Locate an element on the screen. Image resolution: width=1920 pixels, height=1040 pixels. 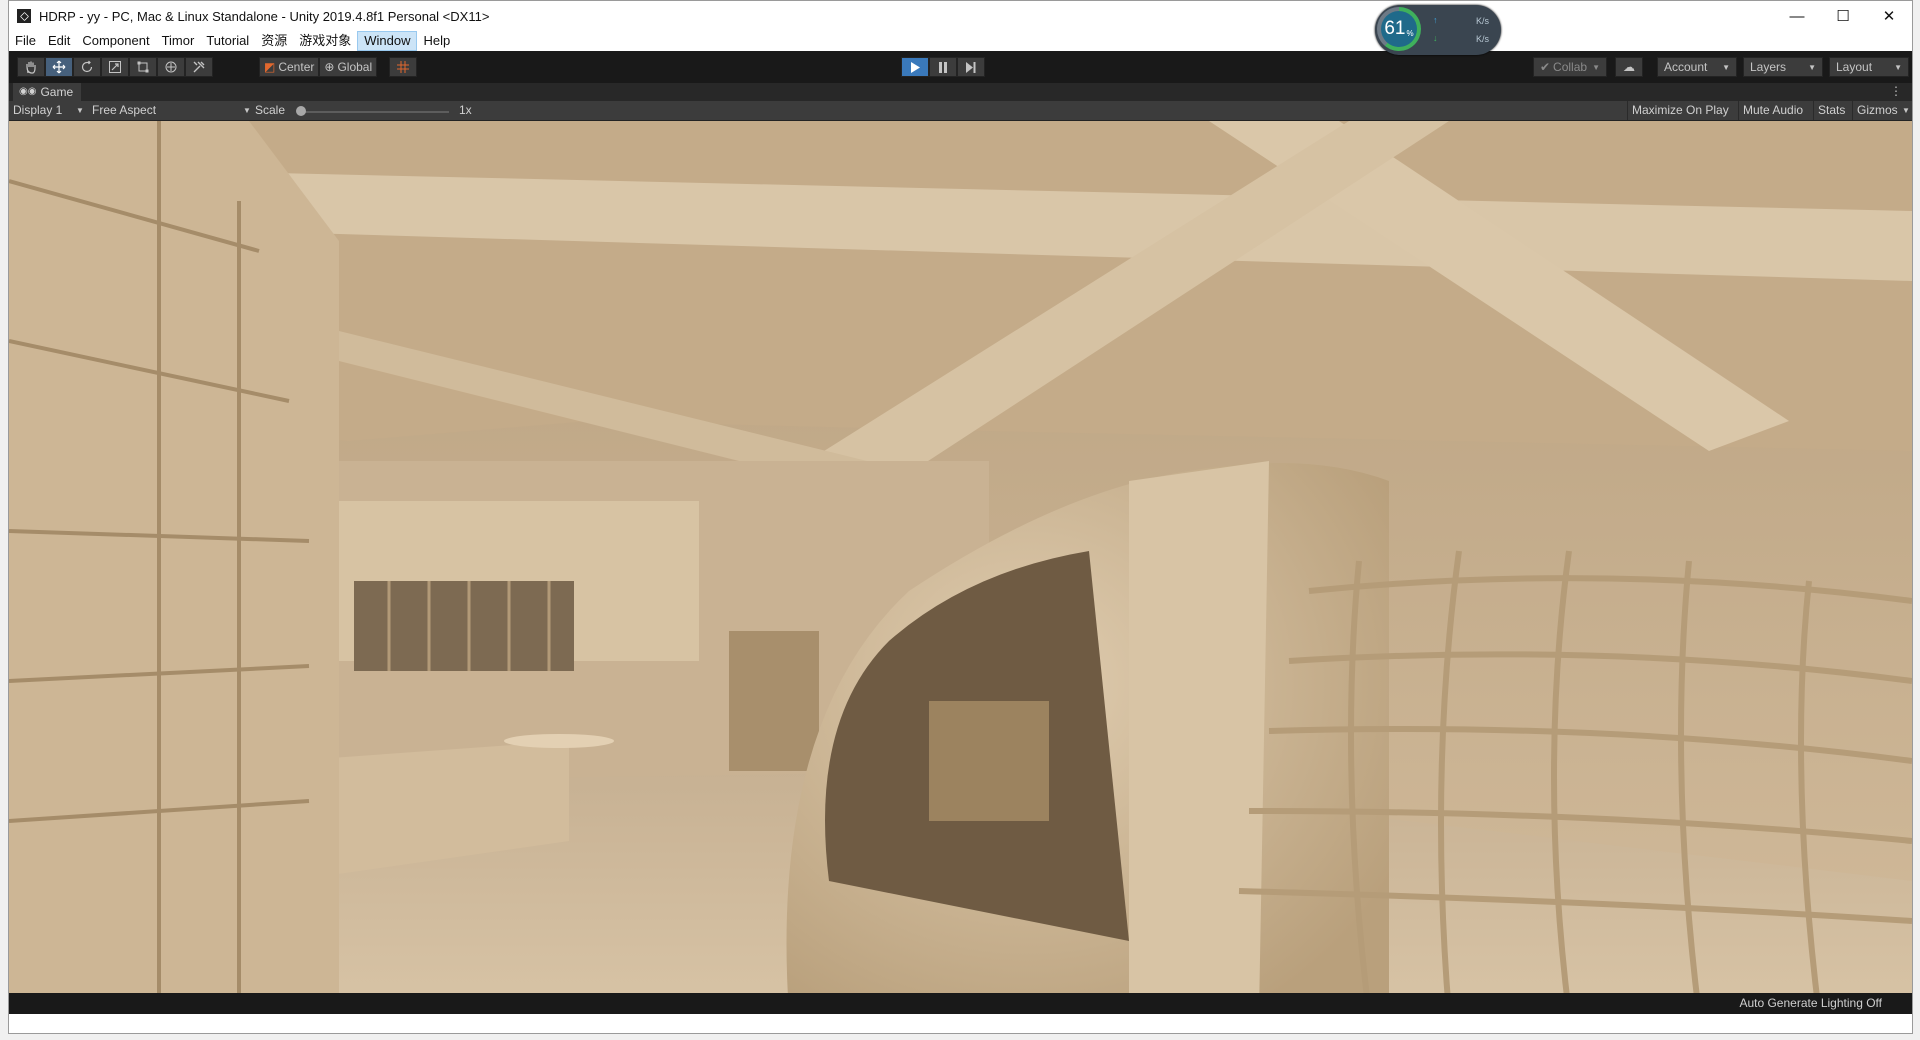
aspect-caret-icon: ▼ is located at coordinates (247, 110).